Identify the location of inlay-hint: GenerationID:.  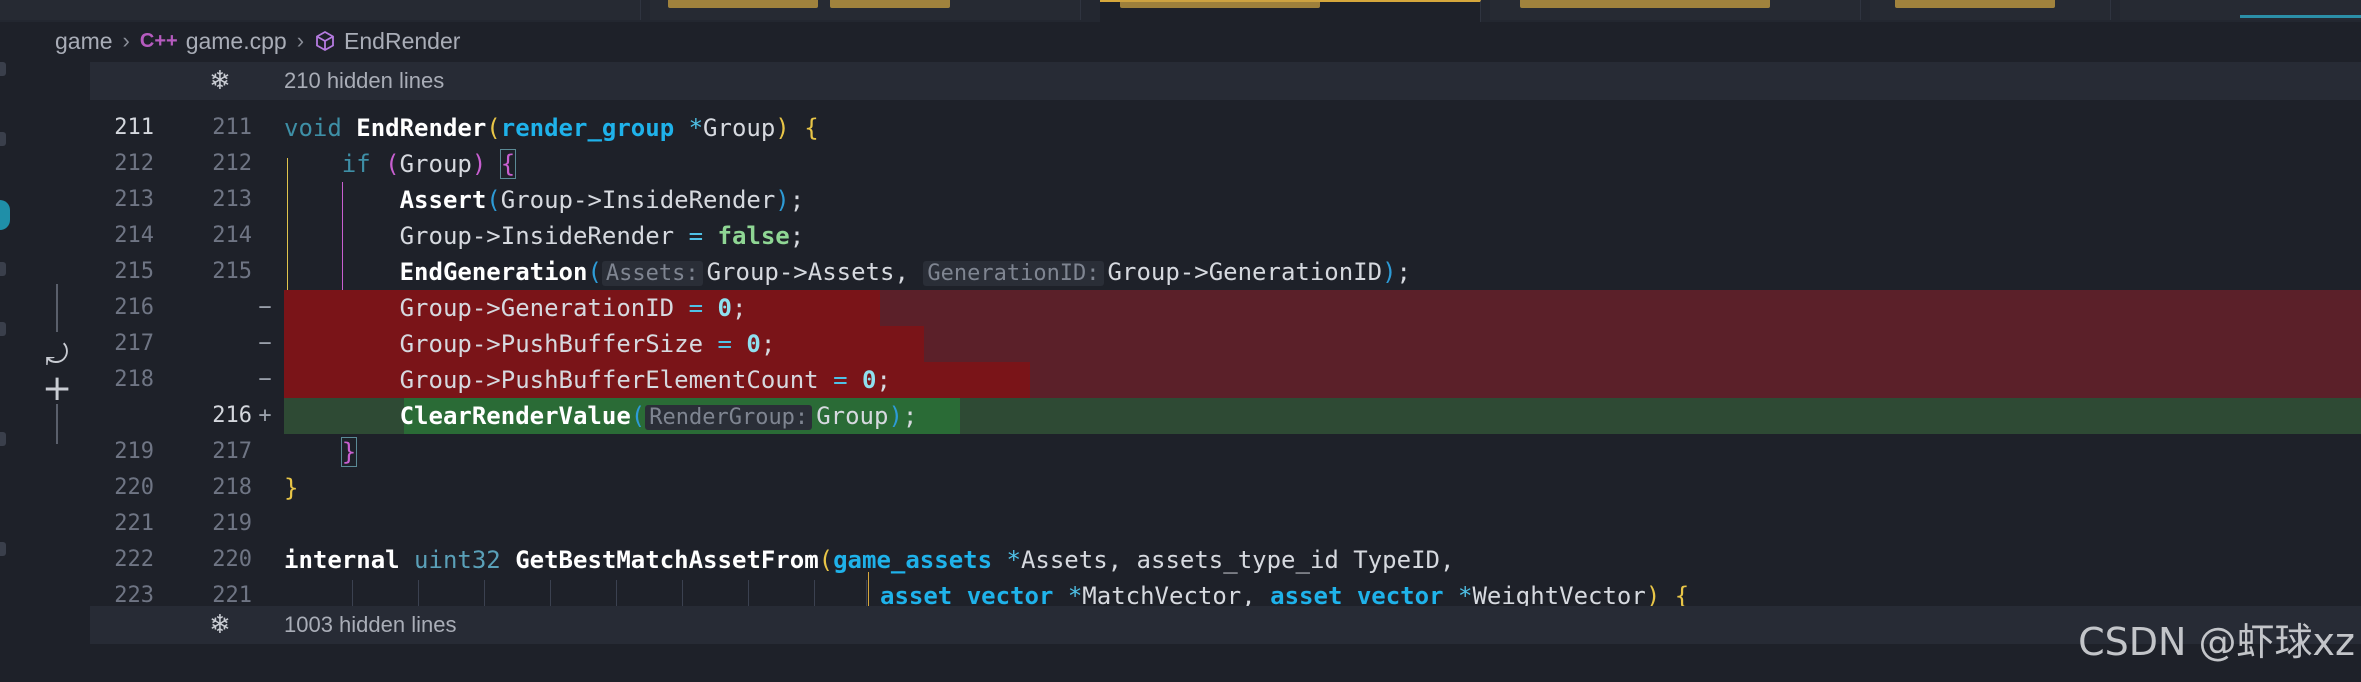
(1013, 273).